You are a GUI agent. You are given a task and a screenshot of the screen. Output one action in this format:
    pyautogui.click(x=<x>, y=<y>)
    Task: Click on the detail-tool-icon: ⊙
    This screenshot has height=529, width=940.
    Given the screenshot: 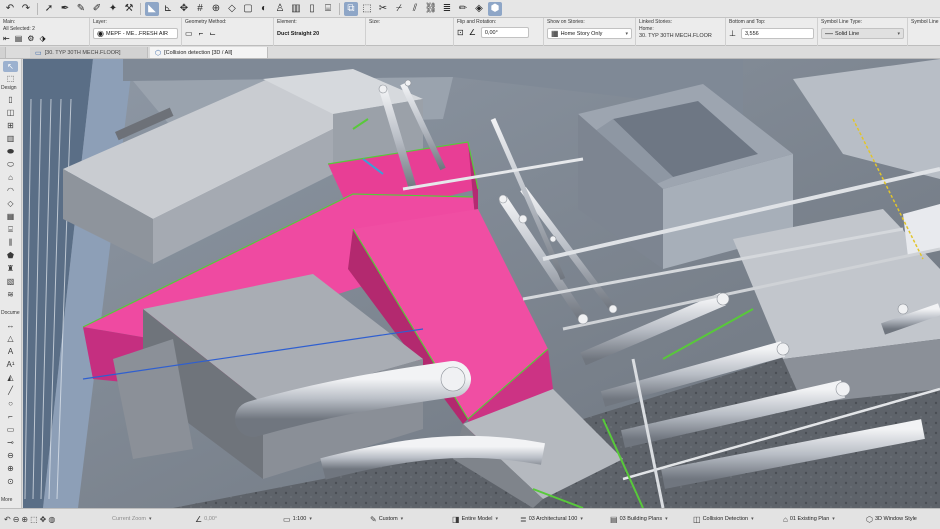 What is the action you would take?
    pyautogui.click(x=10, y=481)
    